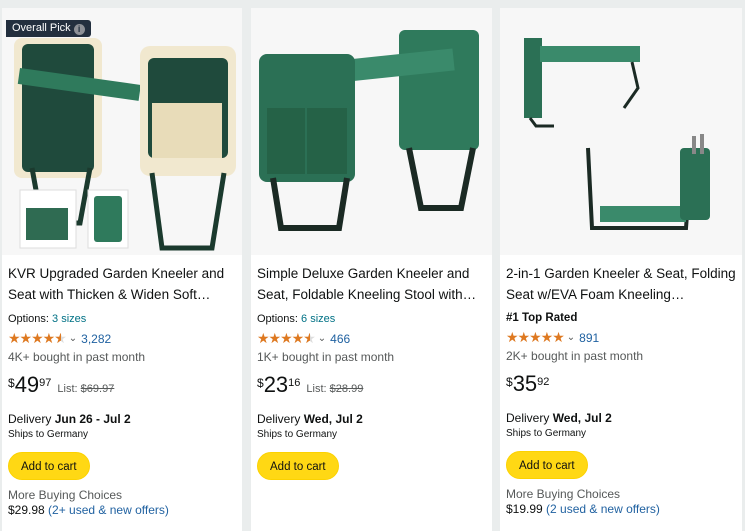 This screenshot has width=745, height=531. I want to click on rating-count: 466, so click(340, 339).